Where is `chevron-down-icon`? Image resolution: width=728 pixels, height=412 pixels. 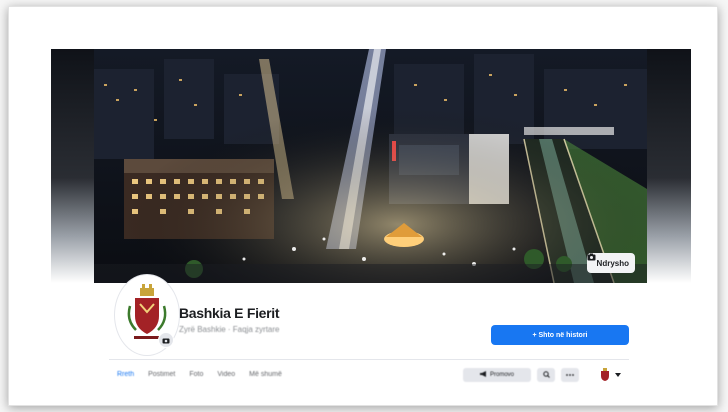
chevron-down-icon is located at coordinates (618, 375).